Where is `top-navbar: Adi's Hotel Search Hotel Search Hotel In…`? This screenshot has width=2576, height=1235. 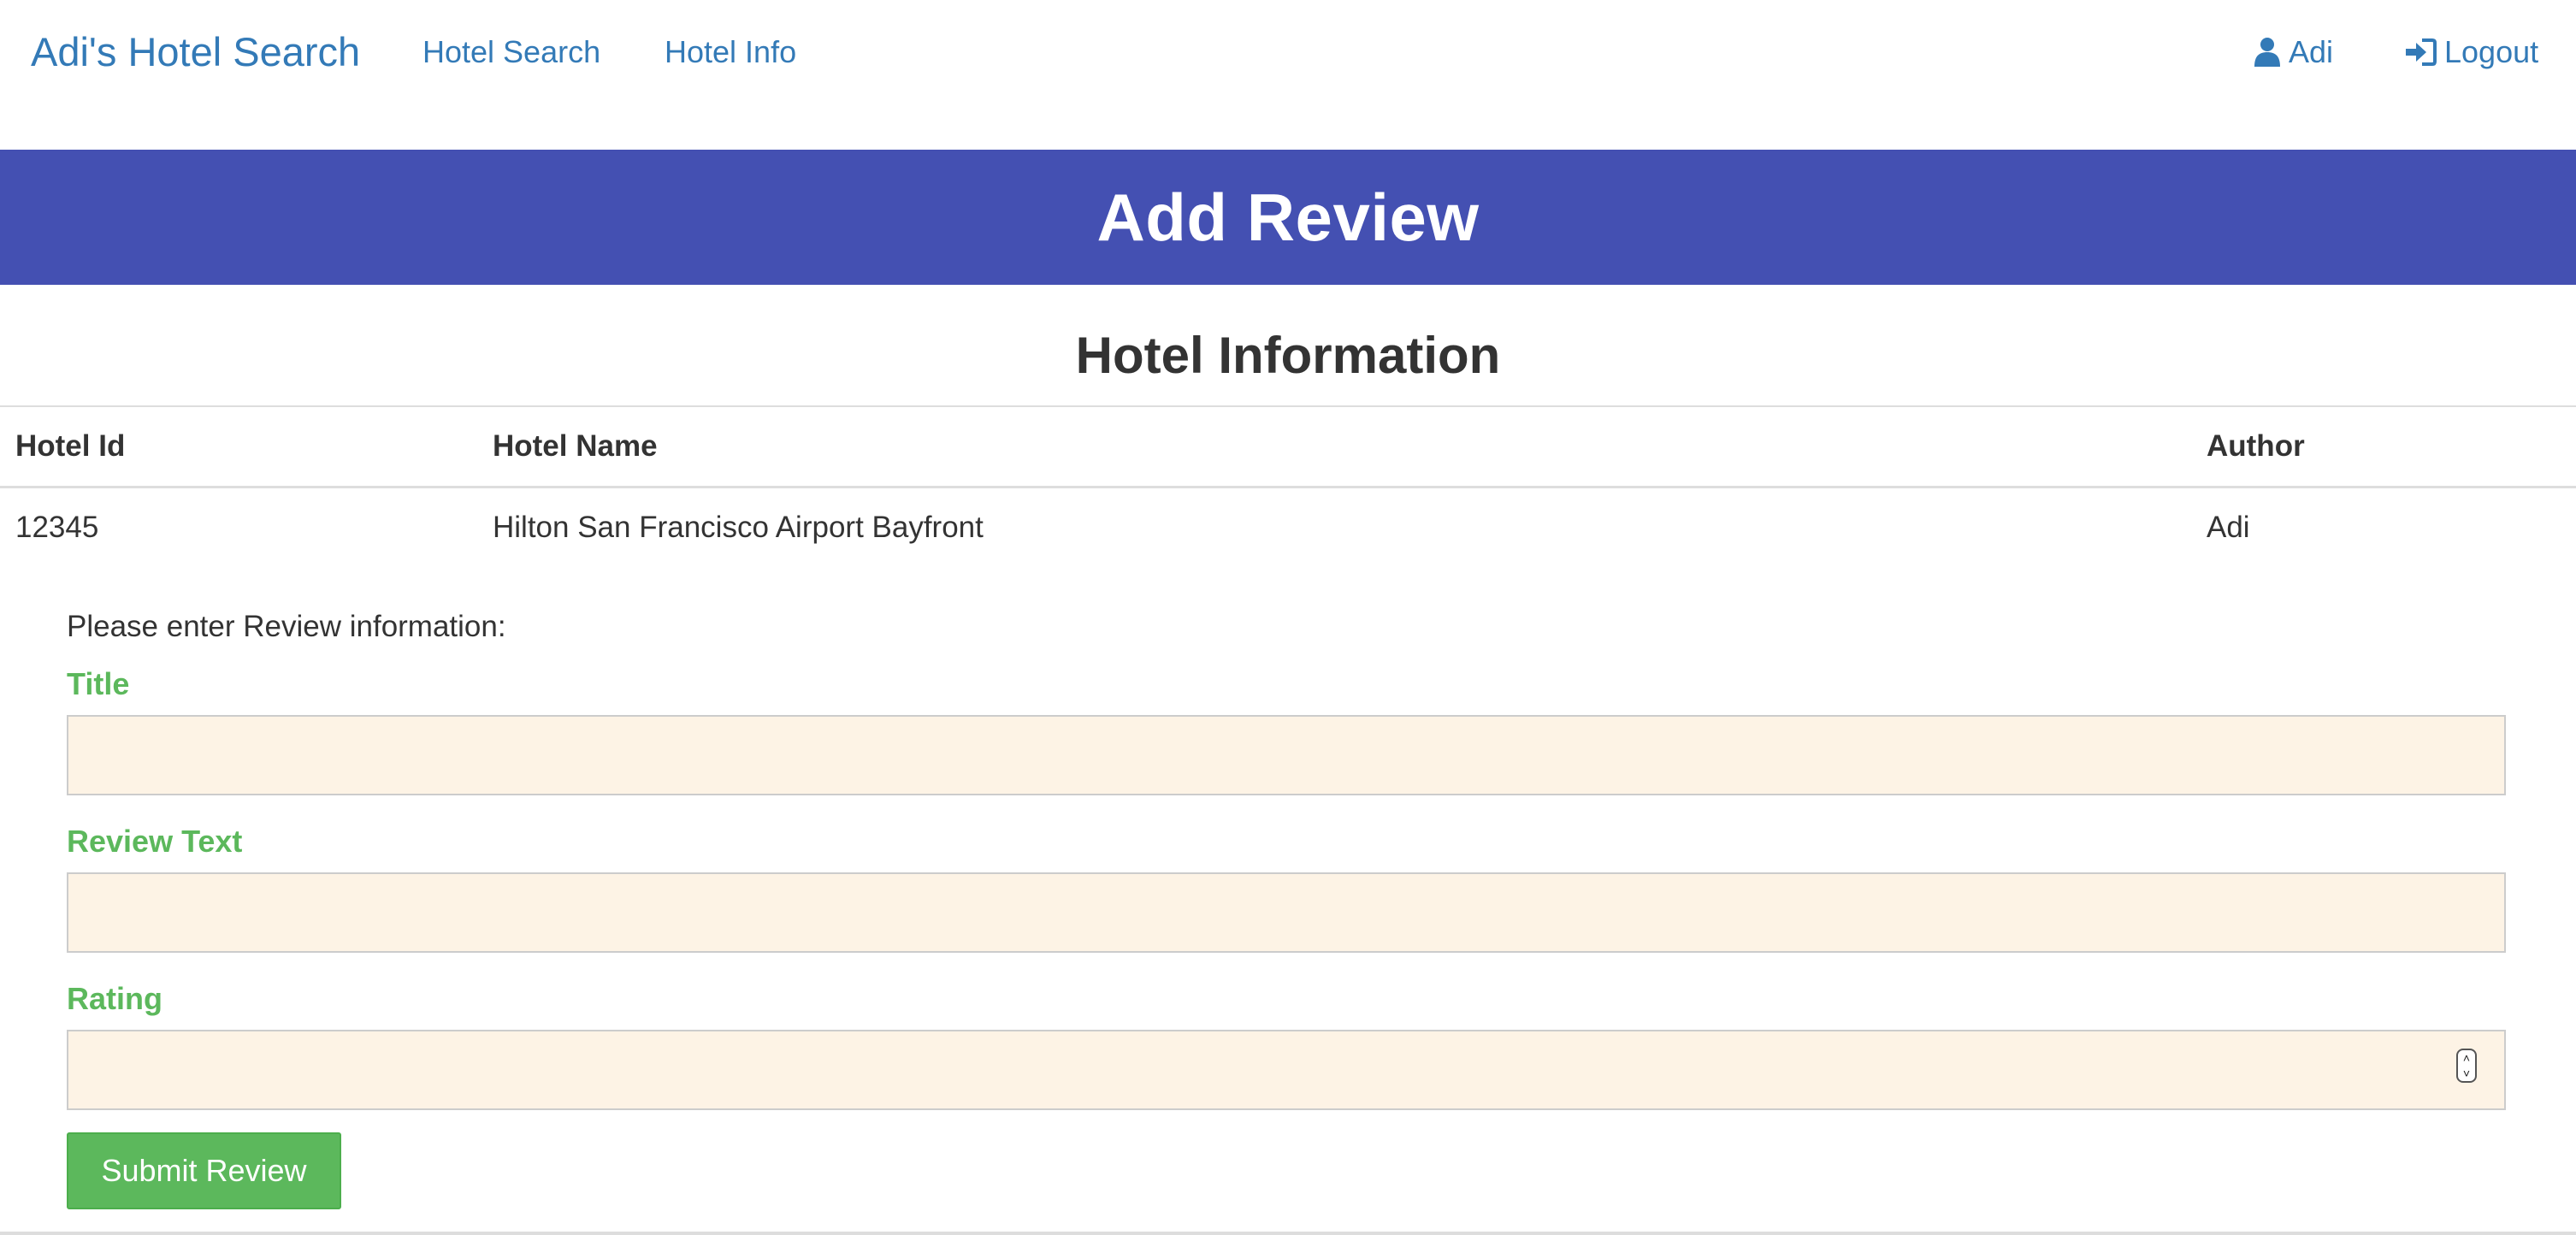 top-navbar: Adi's Hotel Search Hotel Search Hotel In… is located at coordinates (1288, 52).